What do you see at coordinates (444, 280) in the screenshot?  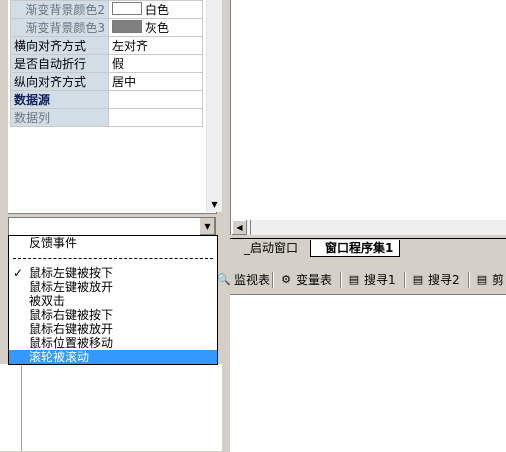 I see `toolbar-button-label: 搜寻2` at bounding box center [444, 280].